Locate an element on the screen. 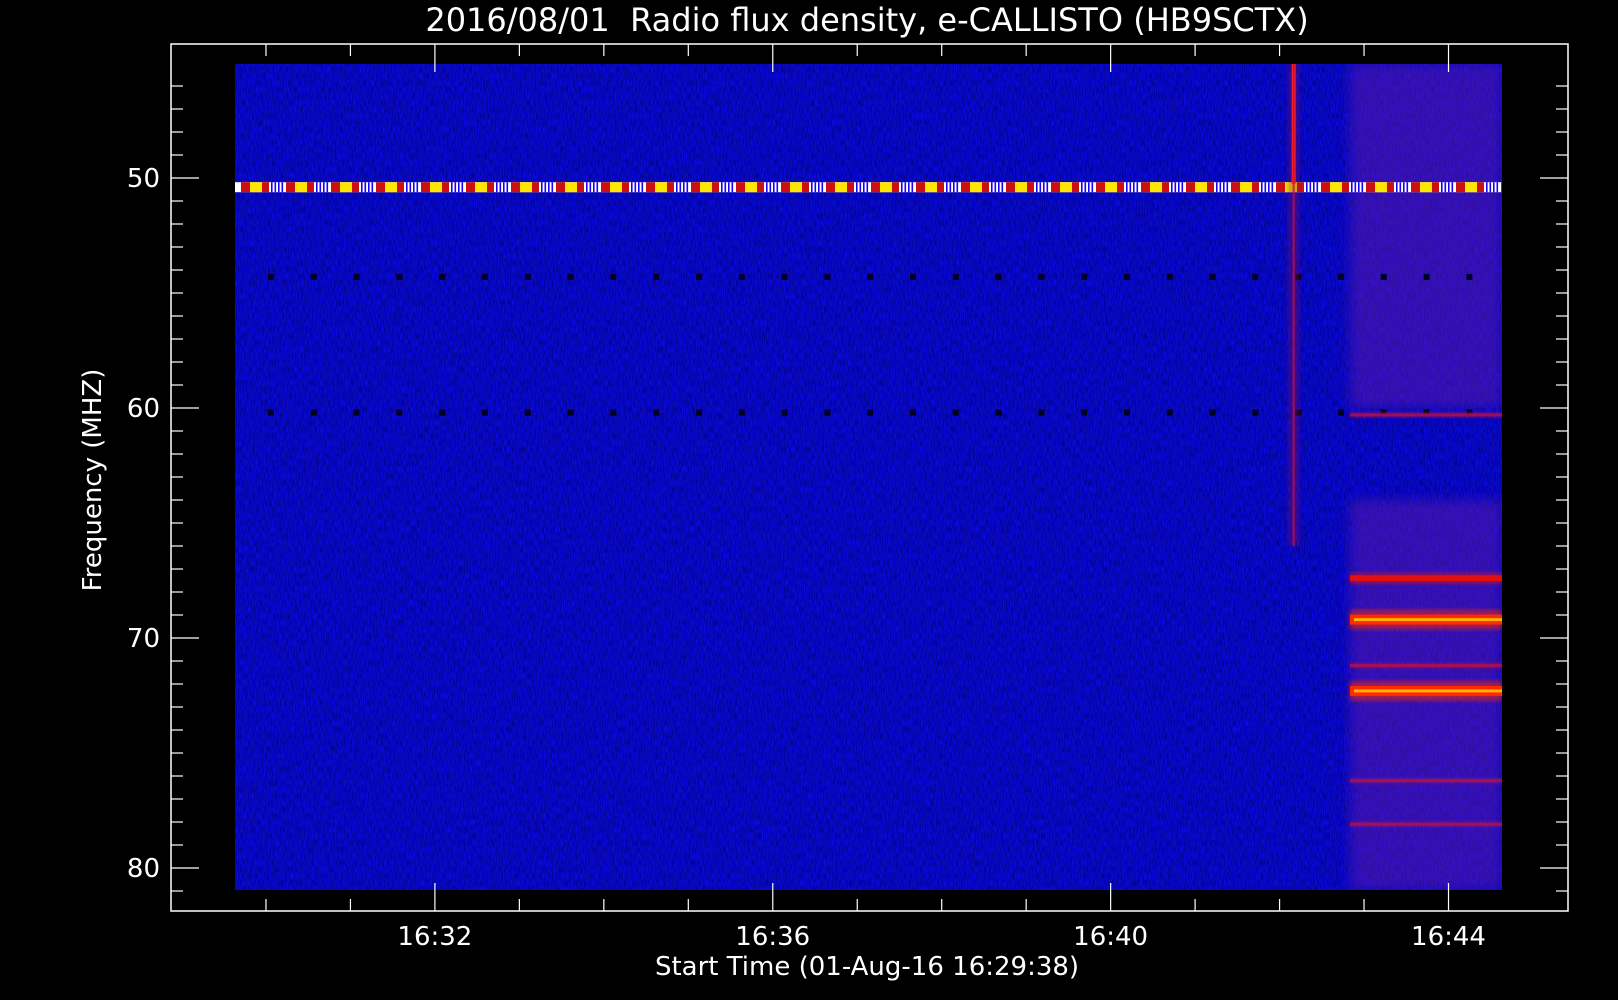  x-tick-label: 16:32 is located at coordinates (434, 937).